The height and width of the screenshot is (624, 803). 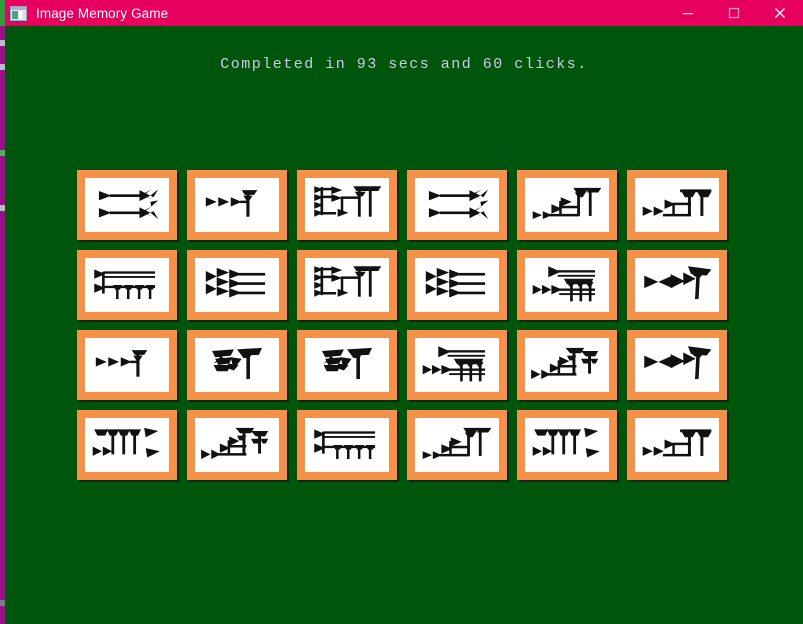 I want to click on memory-card-r4c5, so click(x=567, y=445).